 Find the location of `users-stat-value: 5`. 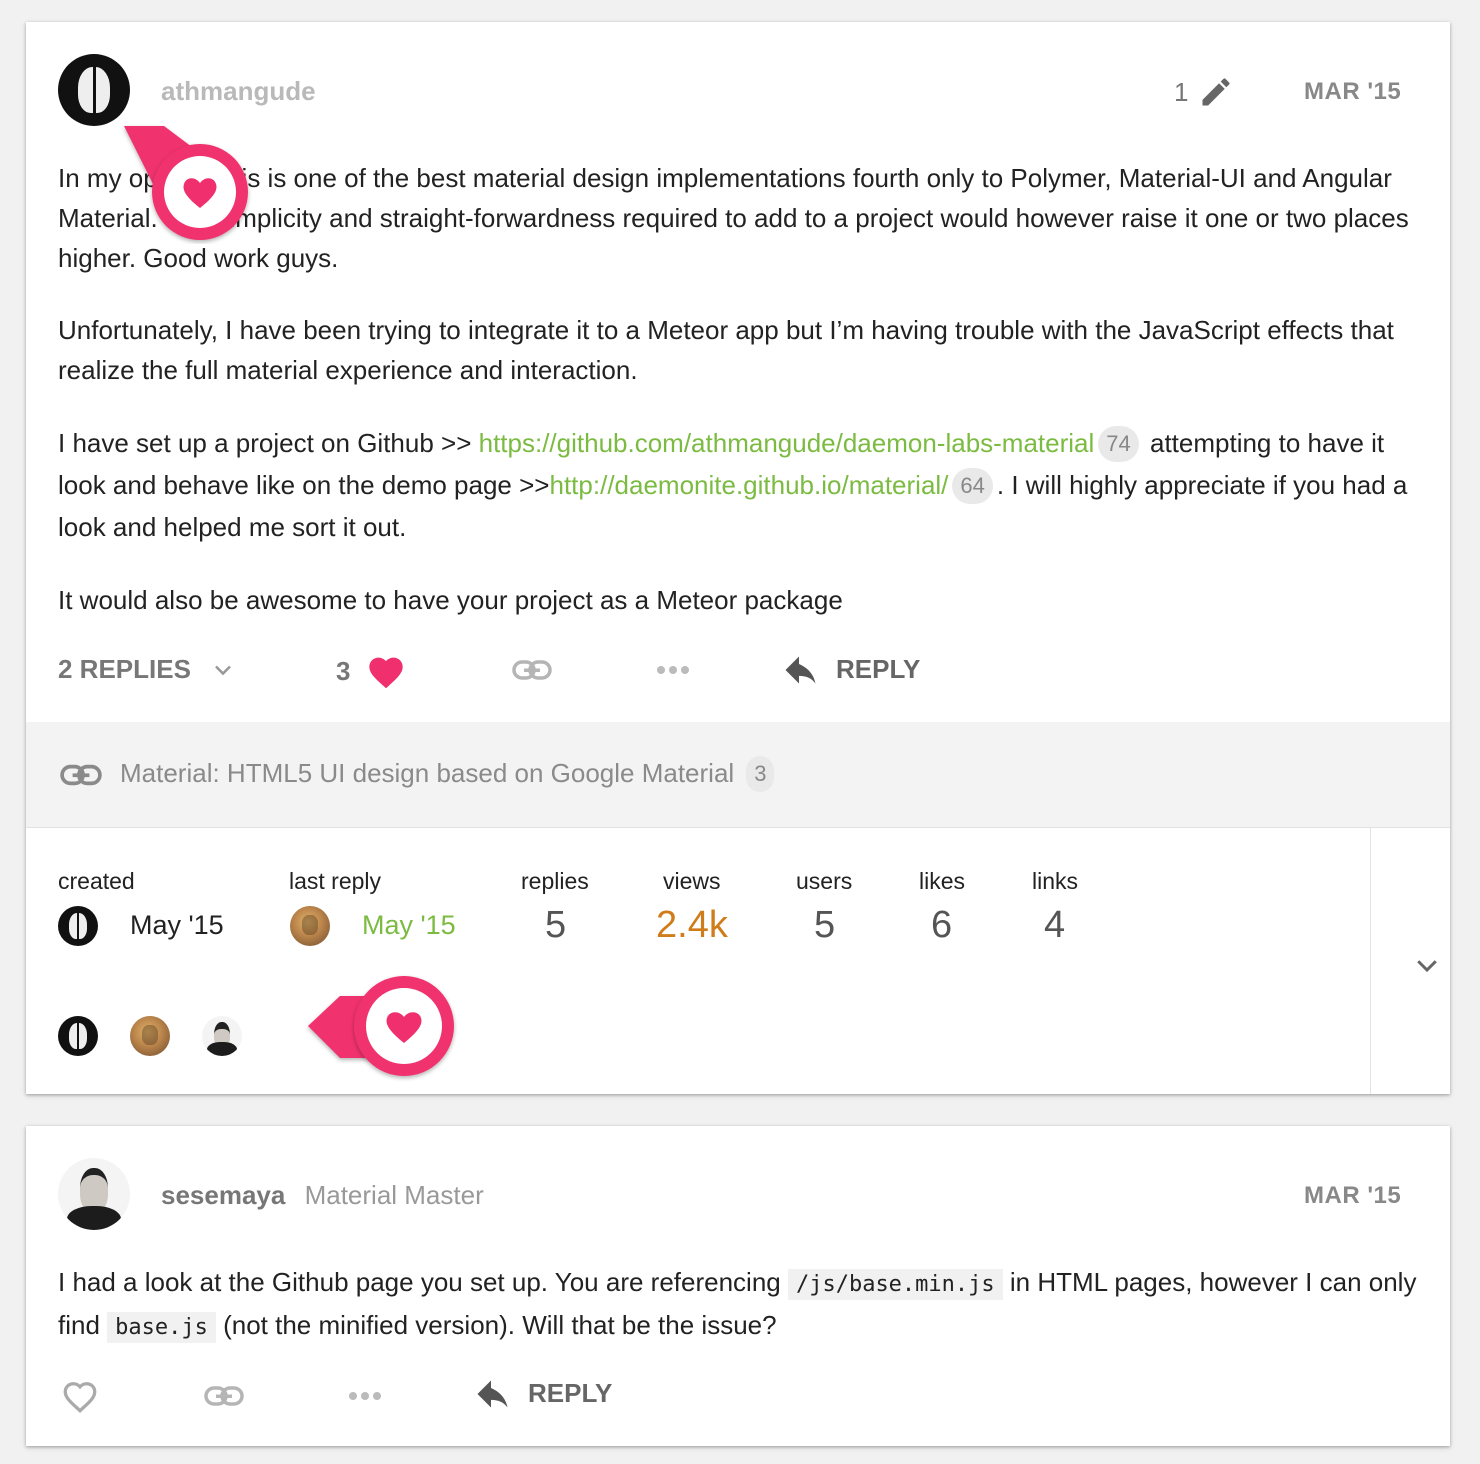

users-stat-value: 5 is located at coordinates (825, 925).